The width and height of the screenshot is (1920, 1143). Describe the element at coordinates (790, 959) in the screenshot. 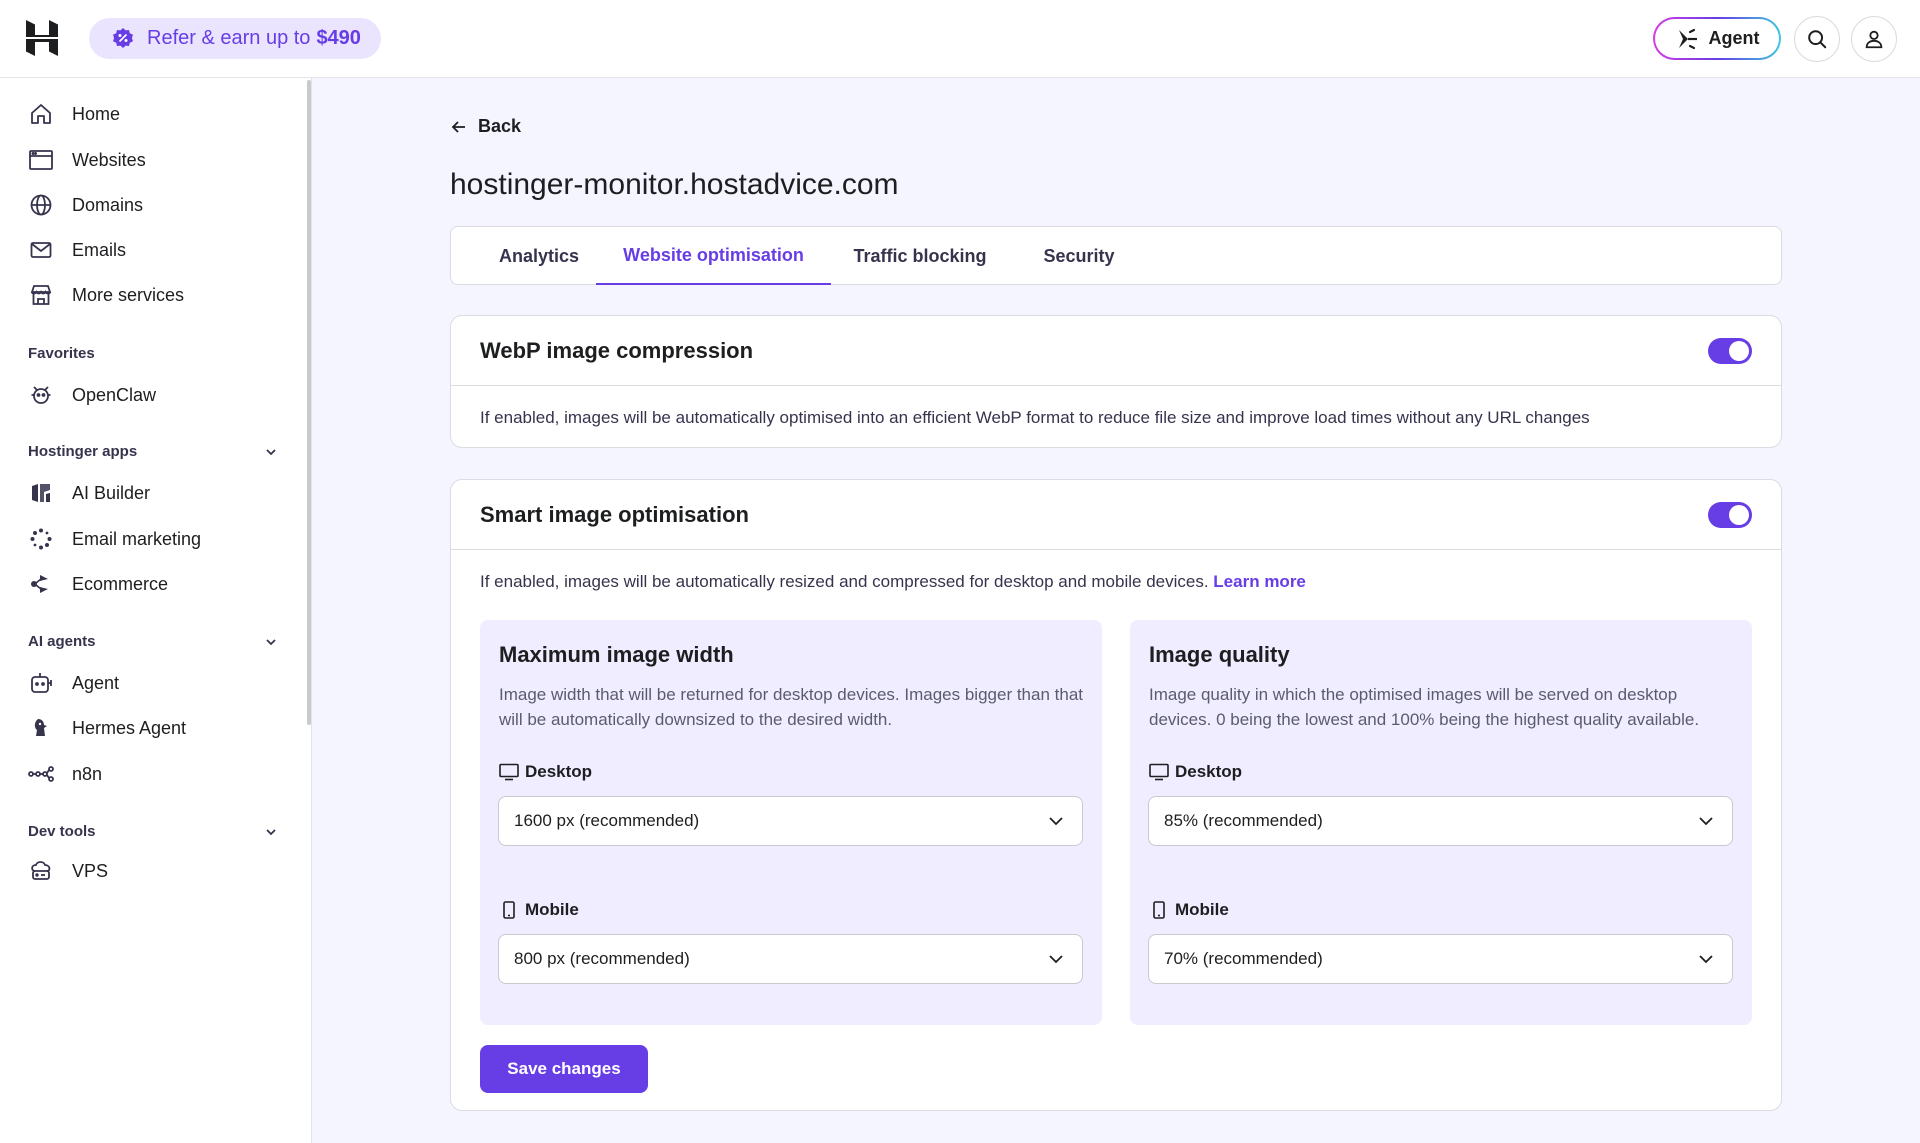

I see `width-mobile-select: 800 px (recommended)` at that location.